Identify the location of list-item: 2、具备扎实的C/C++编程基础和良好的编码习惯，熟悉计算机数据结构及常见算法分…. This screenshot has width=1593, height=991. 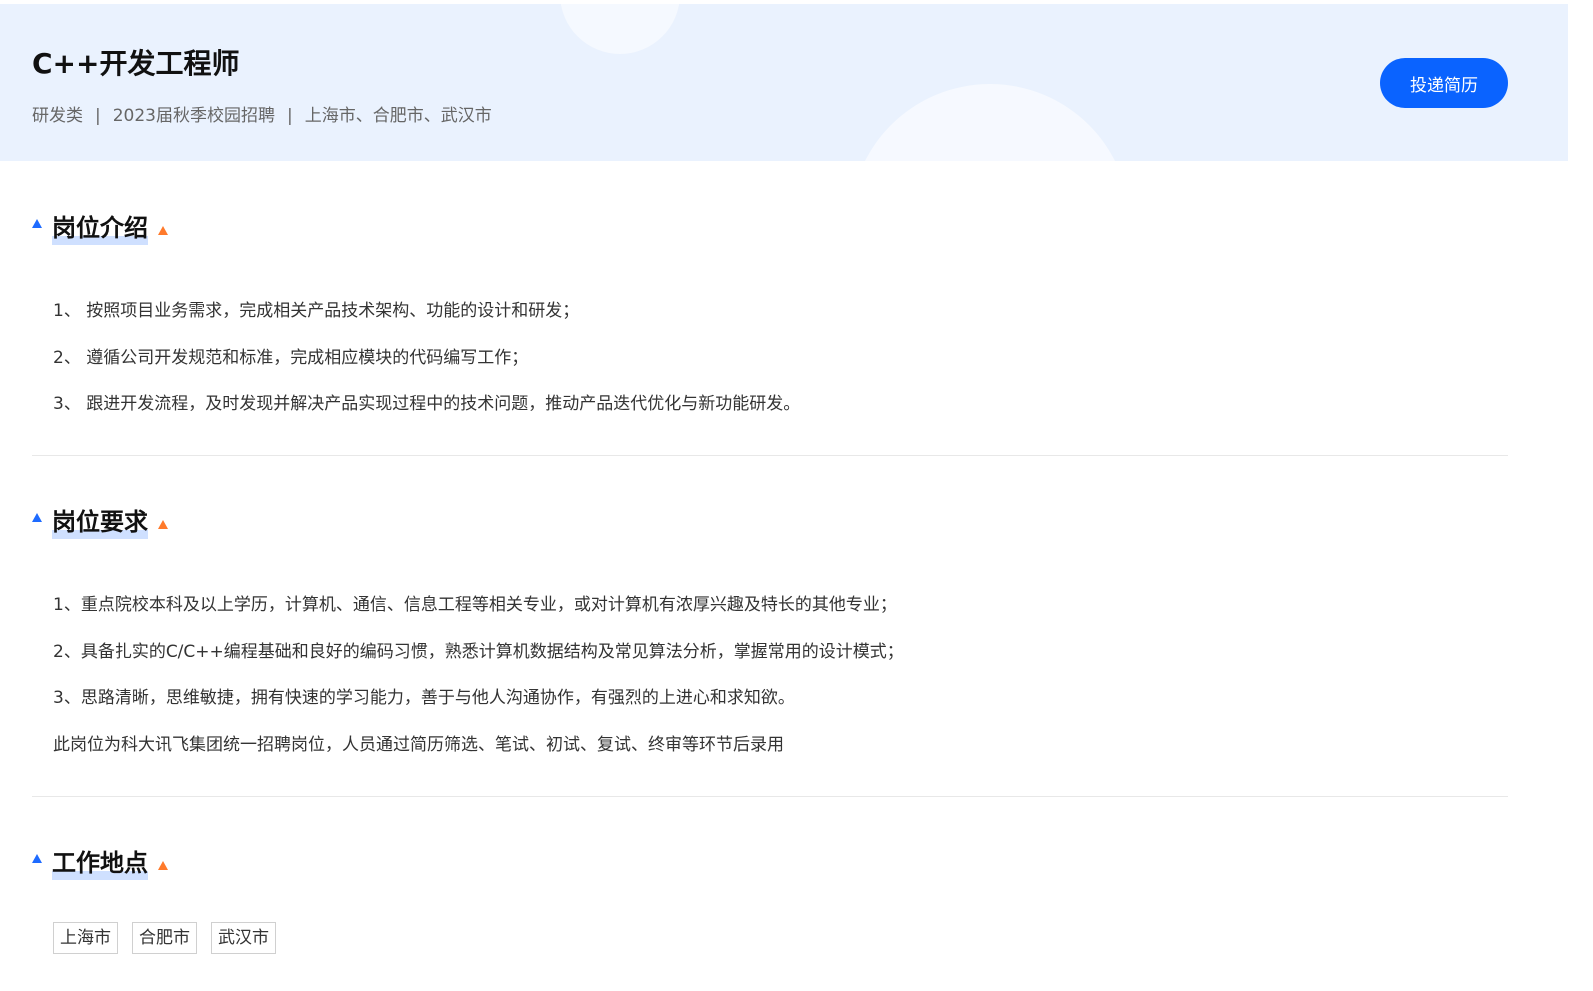
(478, 651).